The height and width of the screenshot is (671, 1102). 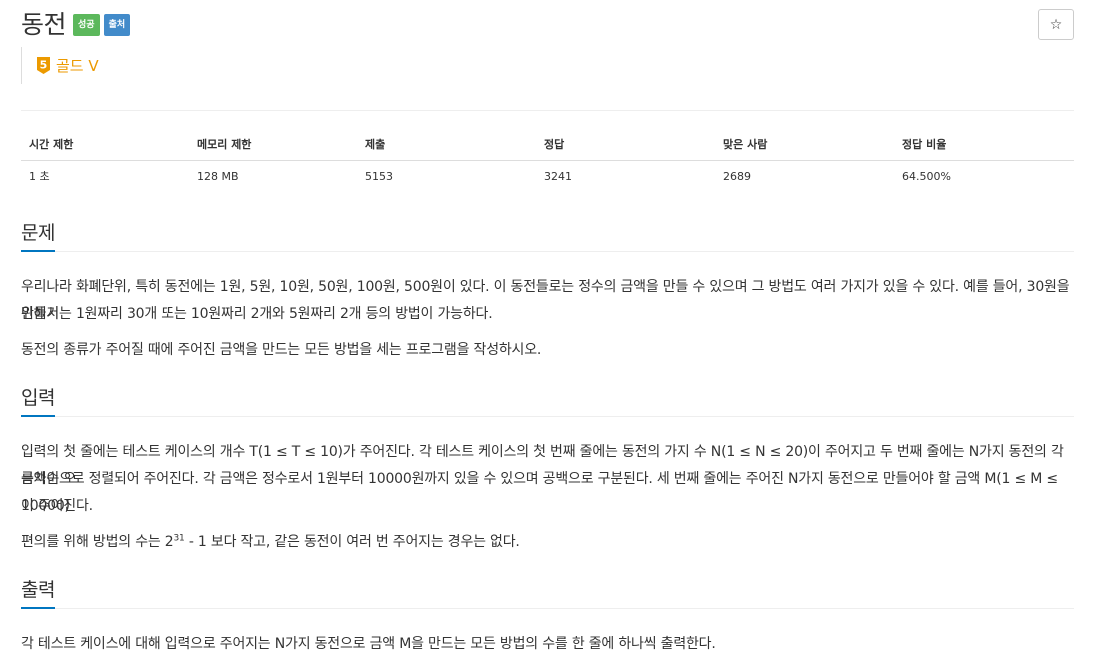 What do you see at coordinates (926, 176) in the screenshot?
I see `ratio-value: 64.500%` at bounding box center [926, 176].